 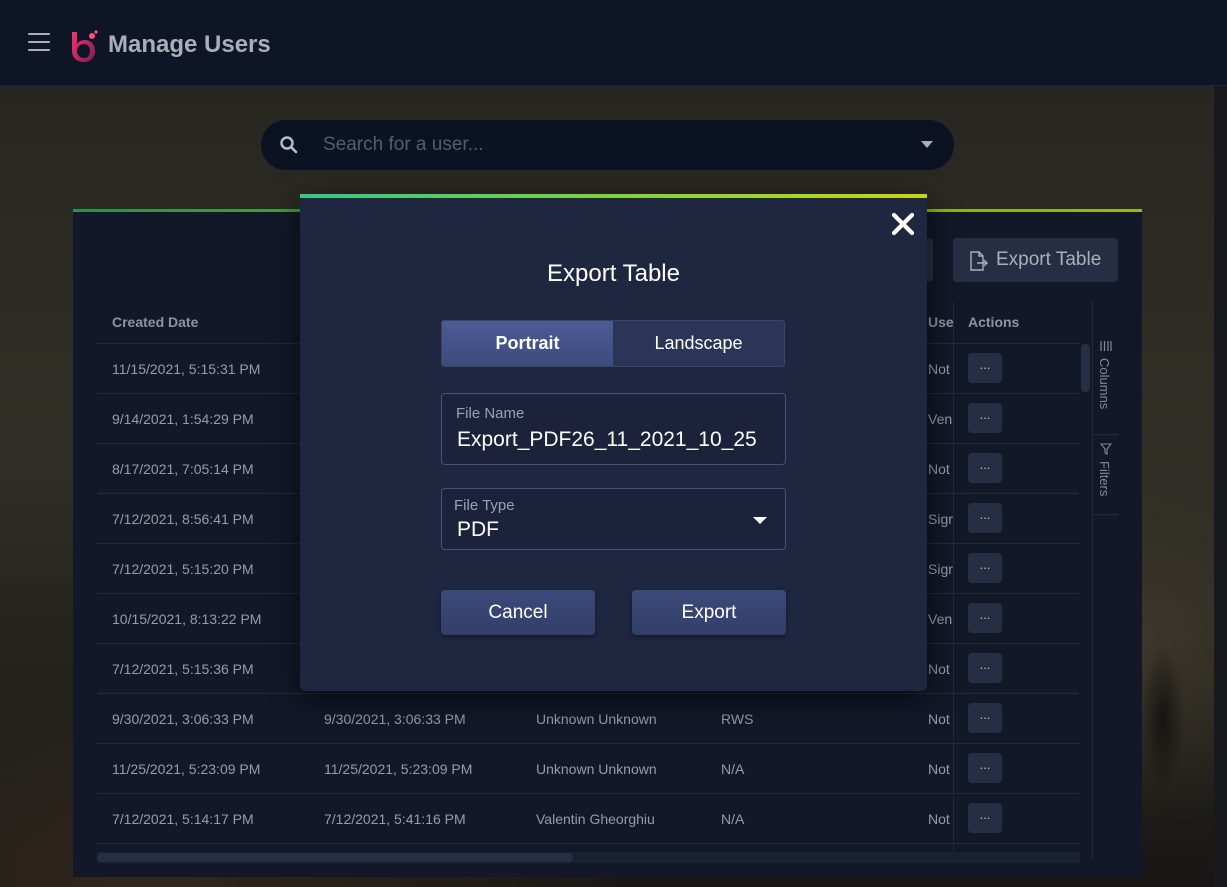 I want to click on page-title: Manage Users, so click(x=189, y=44).